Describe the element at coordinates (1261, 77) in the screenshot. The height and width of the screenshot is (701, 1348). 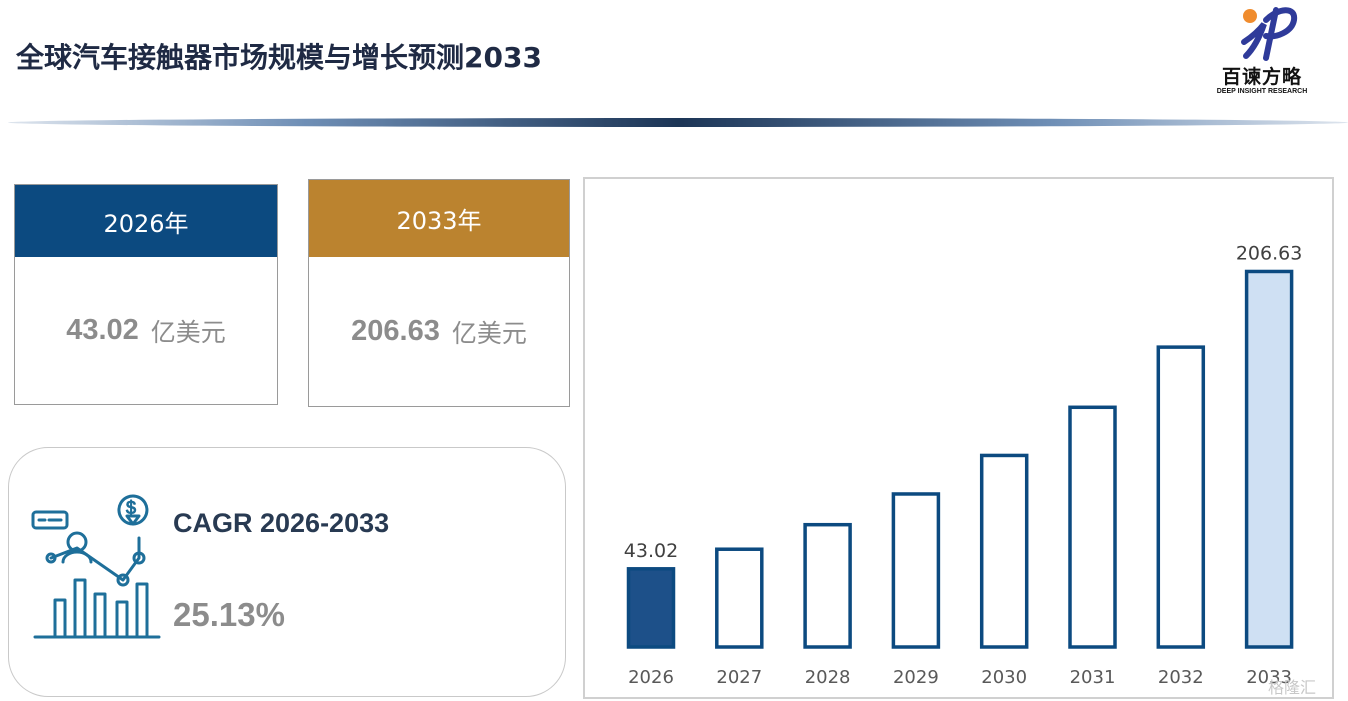
I see `brand-logo-name: 百谏方略` at that location.